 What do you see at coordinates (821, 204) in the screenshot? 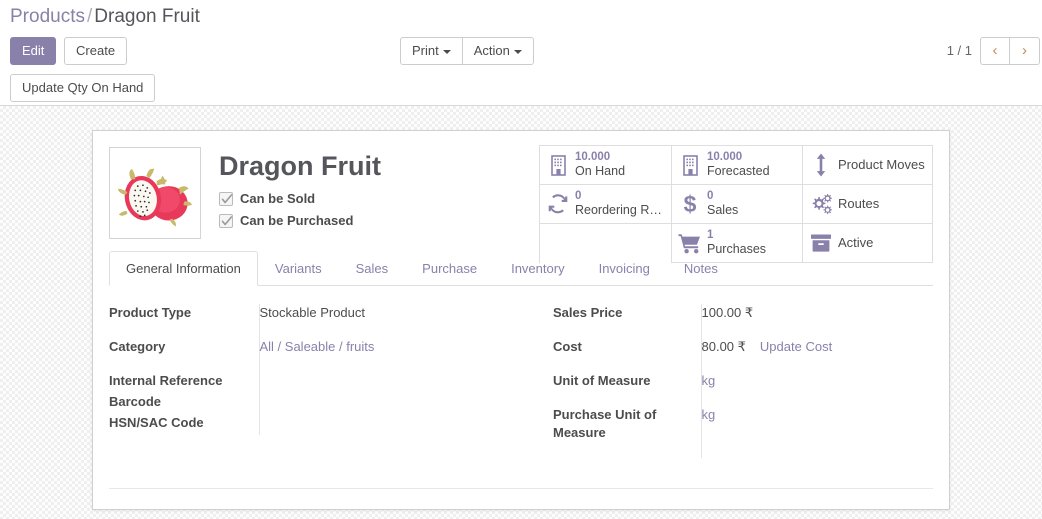
I see `cogs-icon` at bounding box center [821, 204].